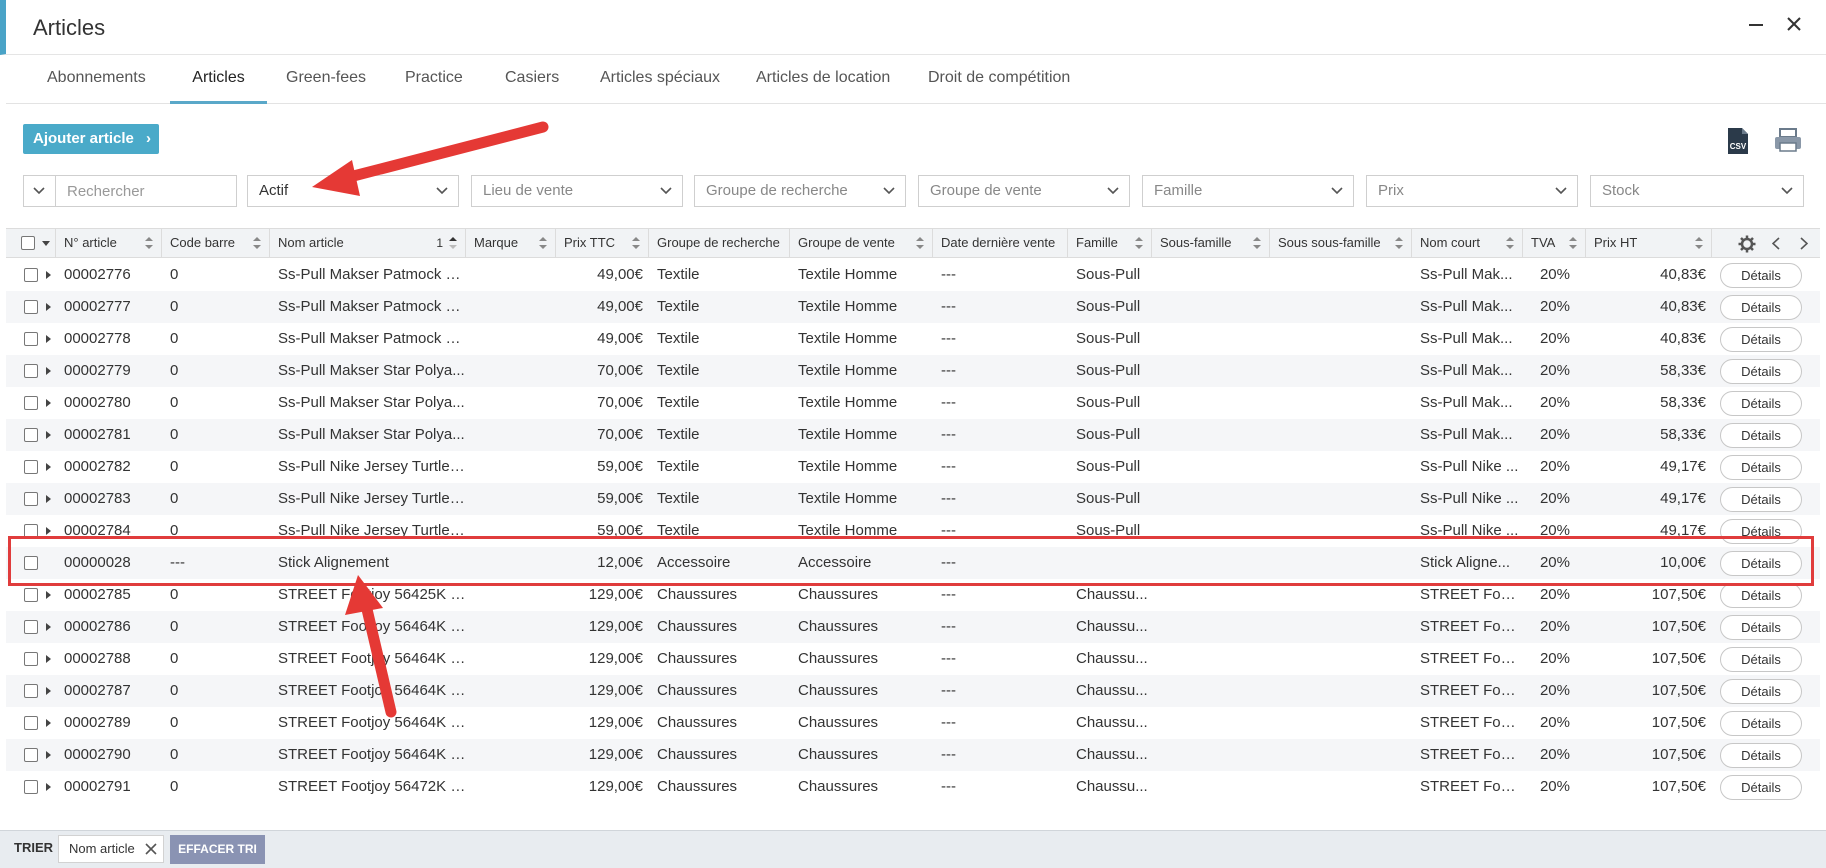  I want to click on groupe-de-recherche-select: Groupe de recherche, so click(800, 191).